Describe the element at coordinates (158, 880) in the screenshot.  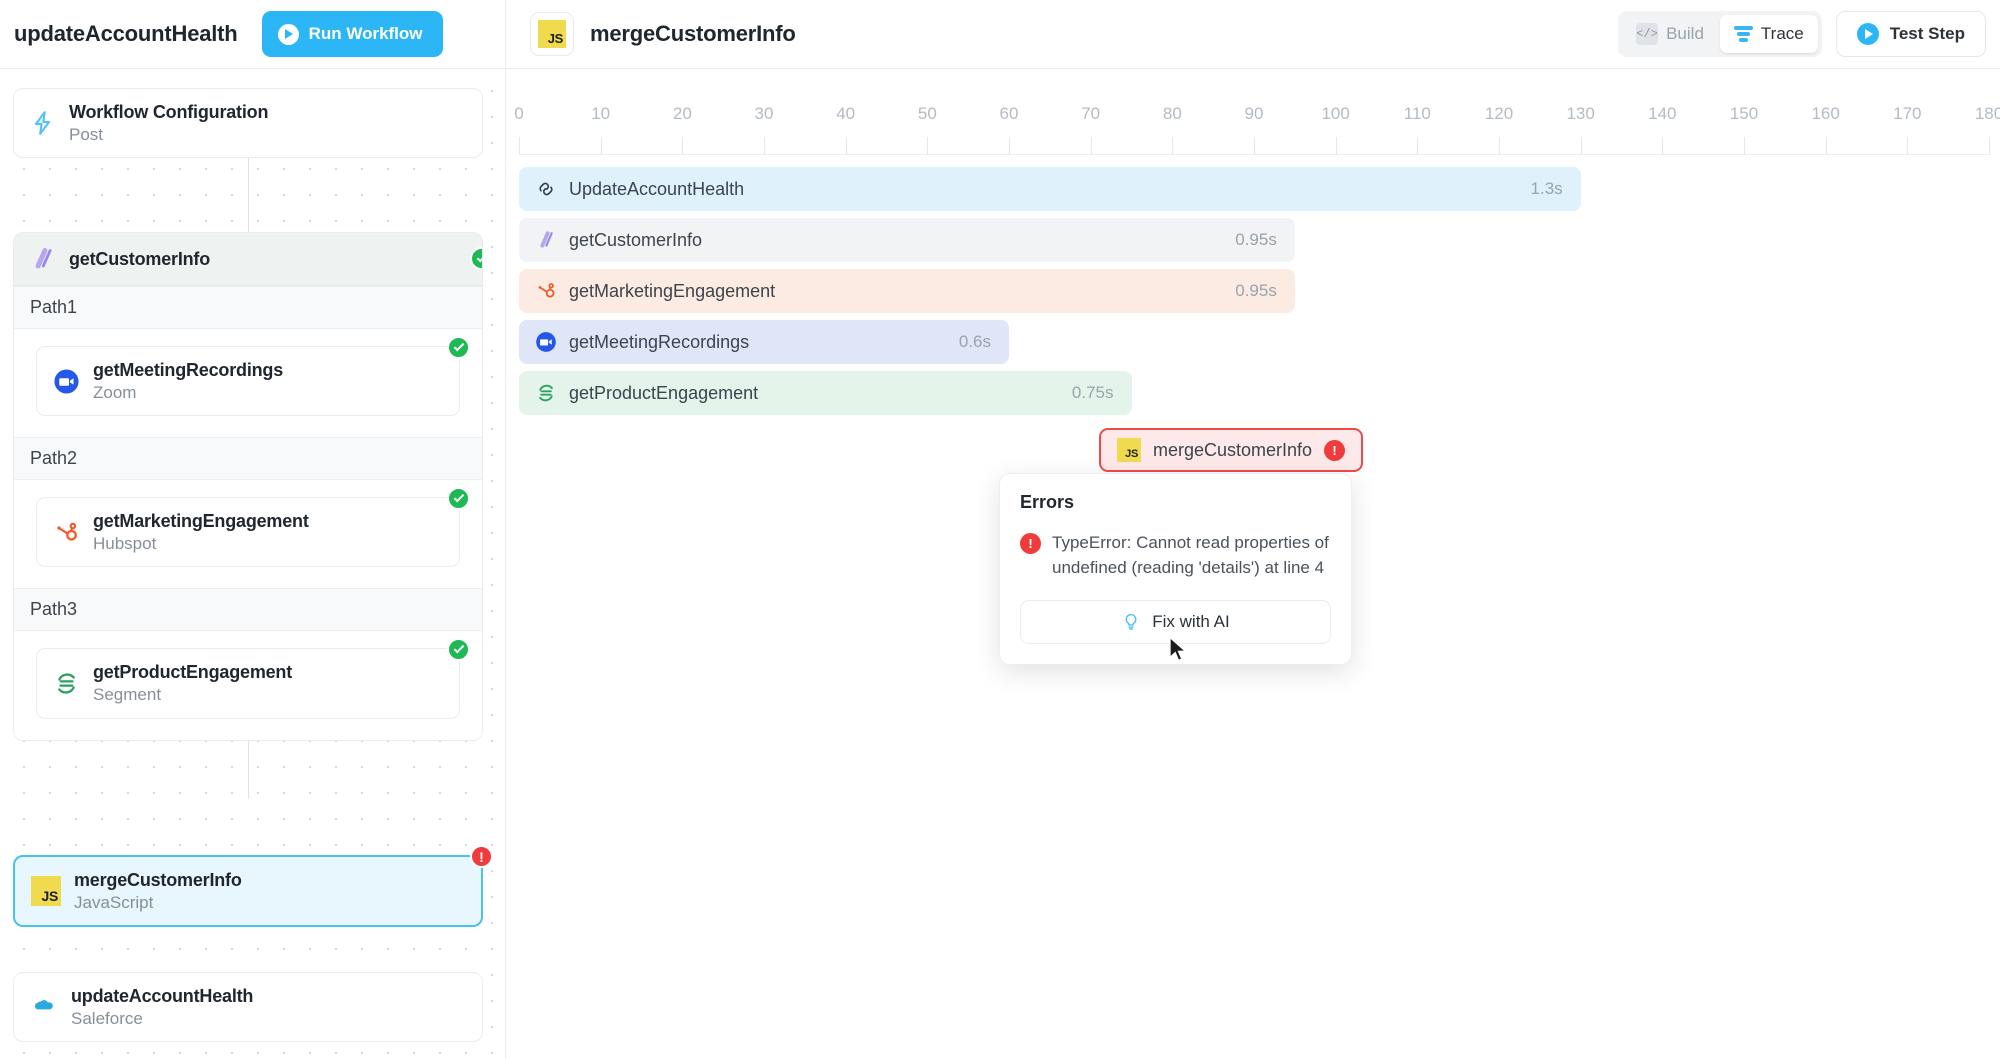
I see `node-title: mergeCustomerInfo` at that location.